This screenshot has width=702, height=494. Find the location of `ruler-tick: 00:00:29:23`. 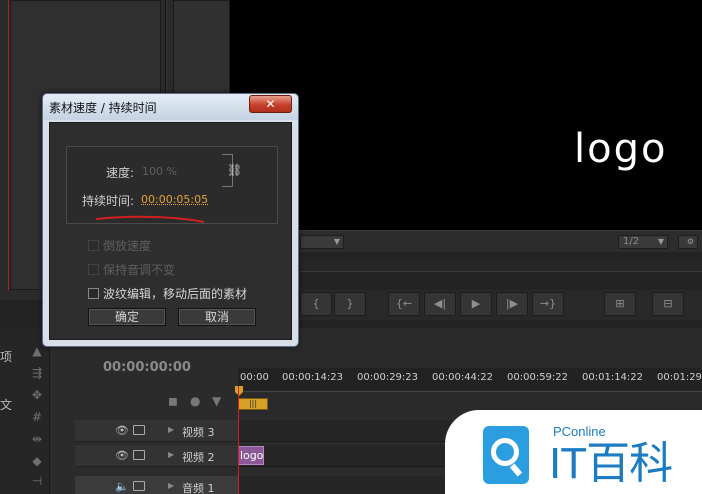

ruler-tick: 00:00:29:23 is located at coordinates (388, 377).